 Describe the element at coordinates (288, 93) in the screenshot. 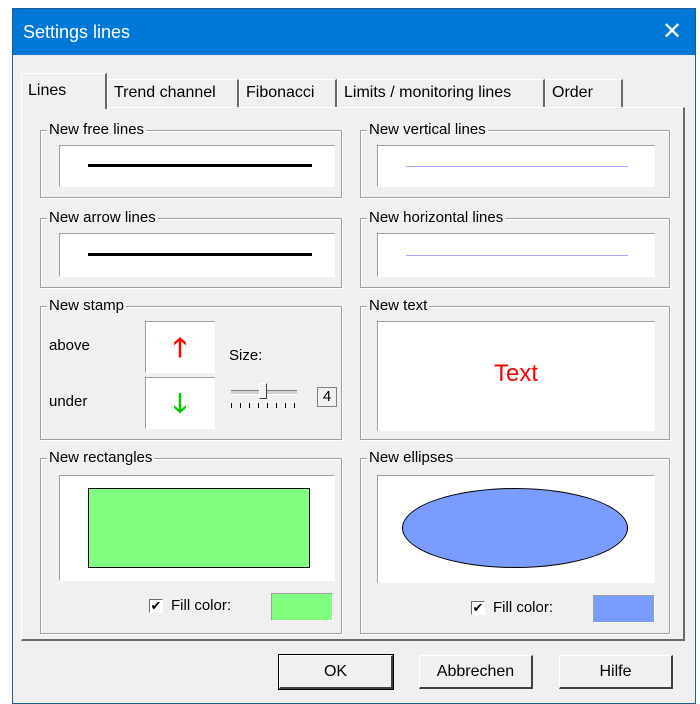

I see `tab-fibonacci: Fibonacci` at that location.